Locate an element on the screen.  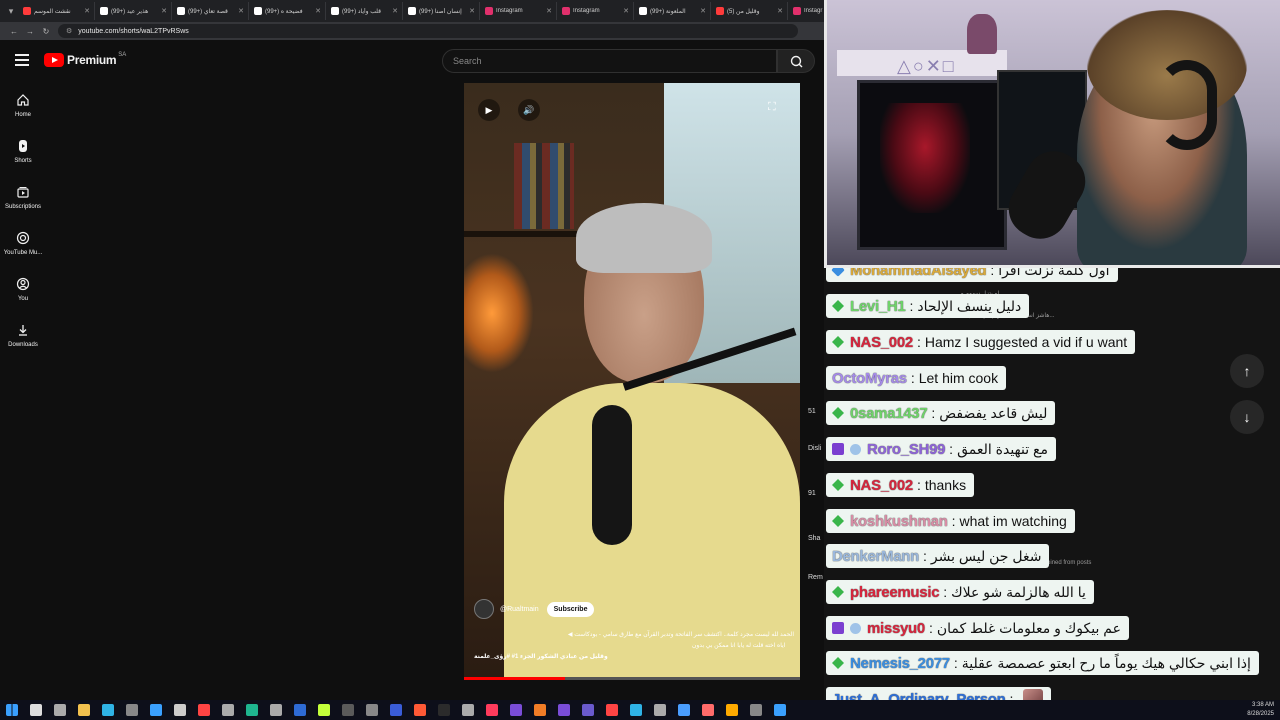
youtube-logo: Premium SA is located at coordinates (85, 59).